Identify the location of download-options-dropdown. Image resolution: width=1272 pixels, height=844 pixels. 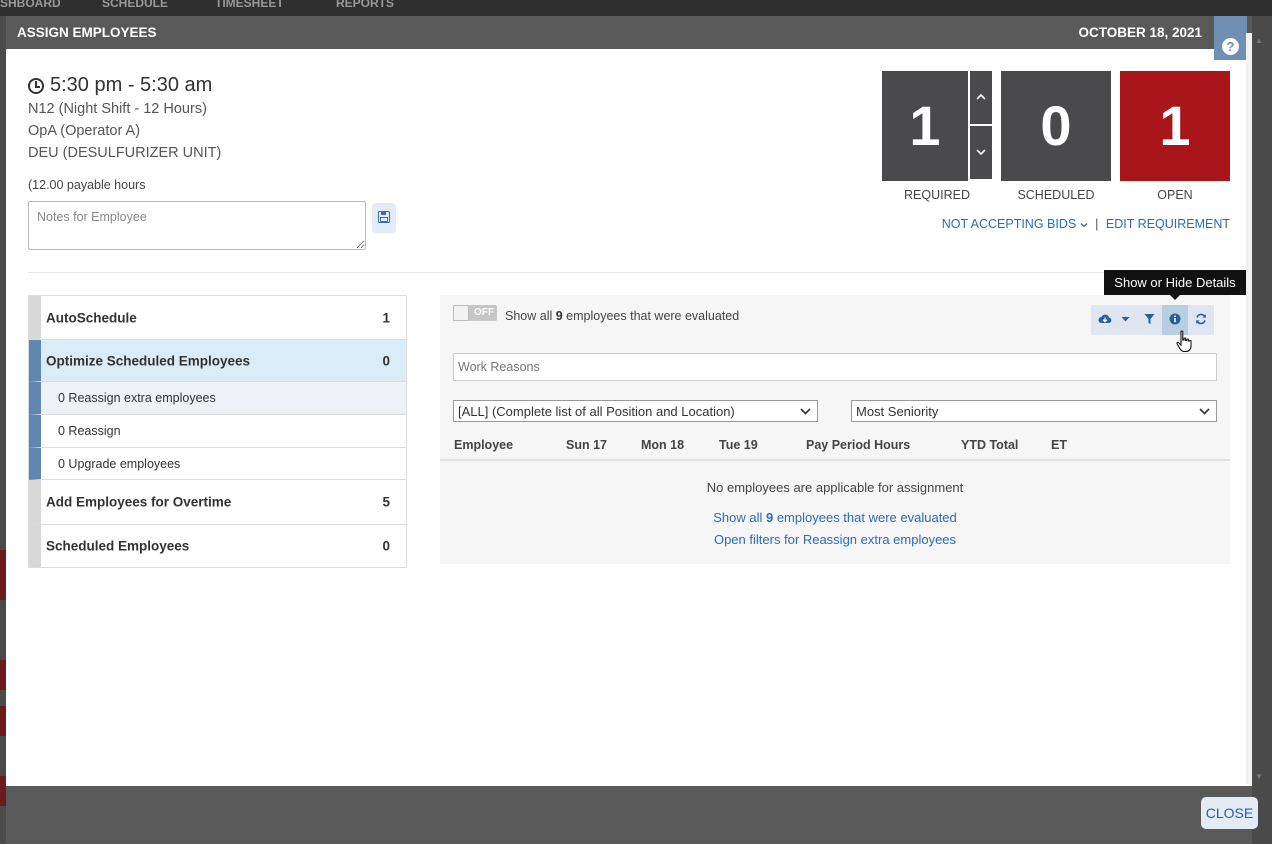
(1125, 320).